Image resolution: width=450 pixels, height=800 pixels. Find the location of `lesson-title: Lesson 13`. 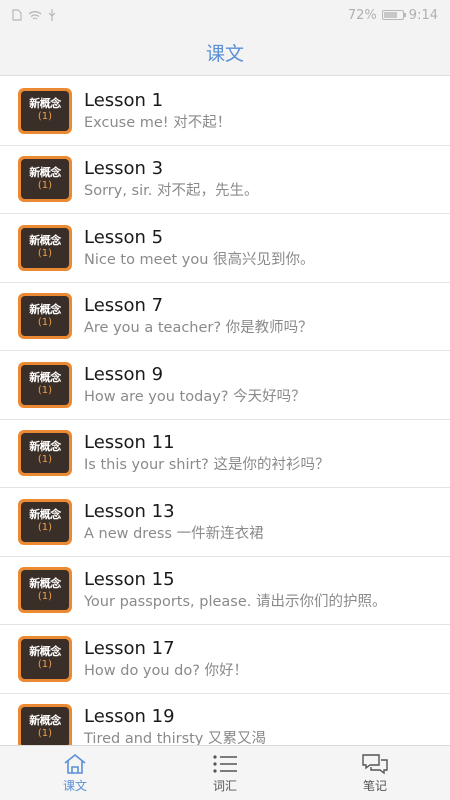

lesson-title: Lesson 13 is located at coordinates (129, 511).